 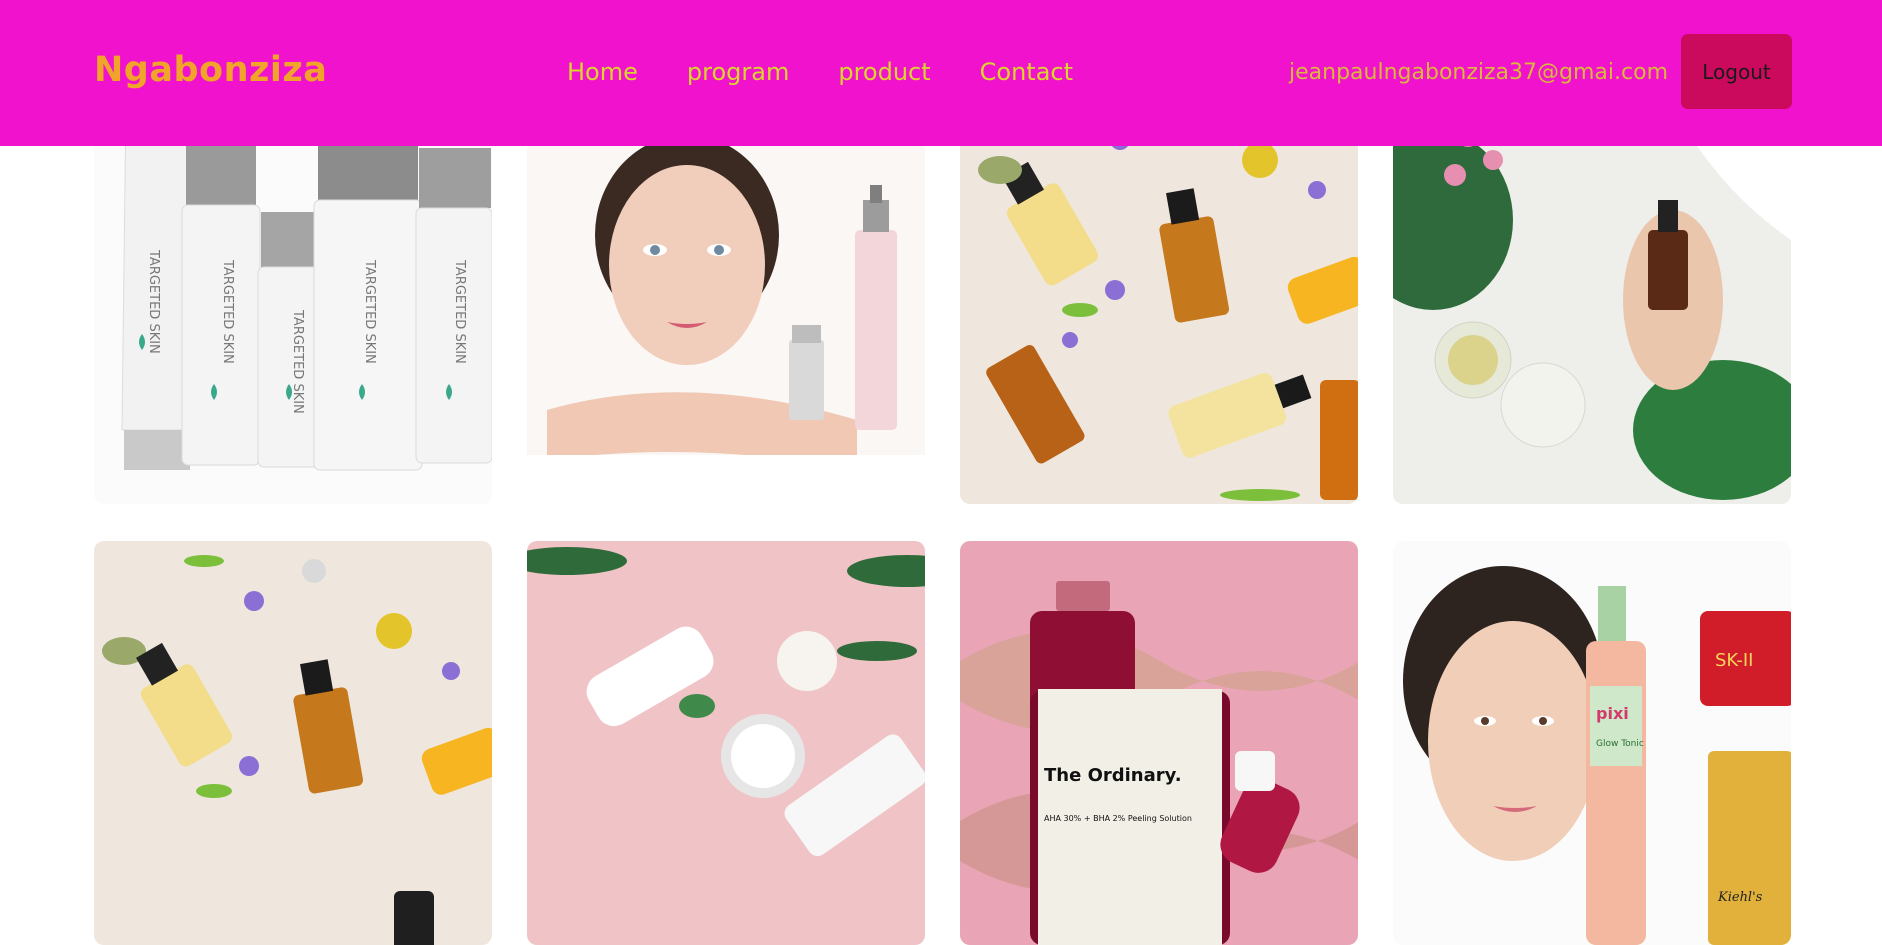 I want to click on woman-with-skincare-products-image: pixi Glow Tonic SK-II Kiehl's, so click(x=1592, y=743).